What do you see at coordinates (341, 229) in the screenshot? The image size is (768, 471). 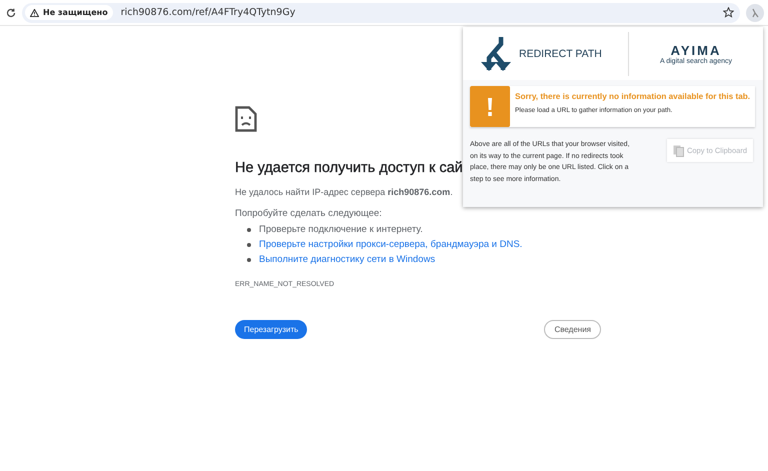 I see `suggestion-text: Проверьте подключение к интернету.` at bounding box center [341, 229].